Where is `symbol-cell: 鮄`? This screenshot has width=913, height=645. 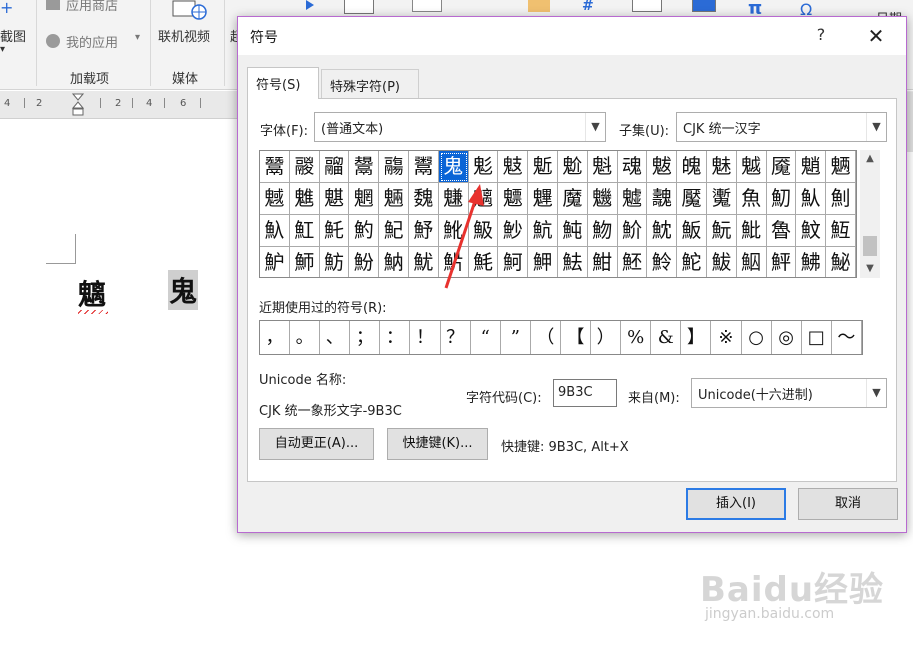 symbol-cell: 鮄 is located at coordinates (811, 262).